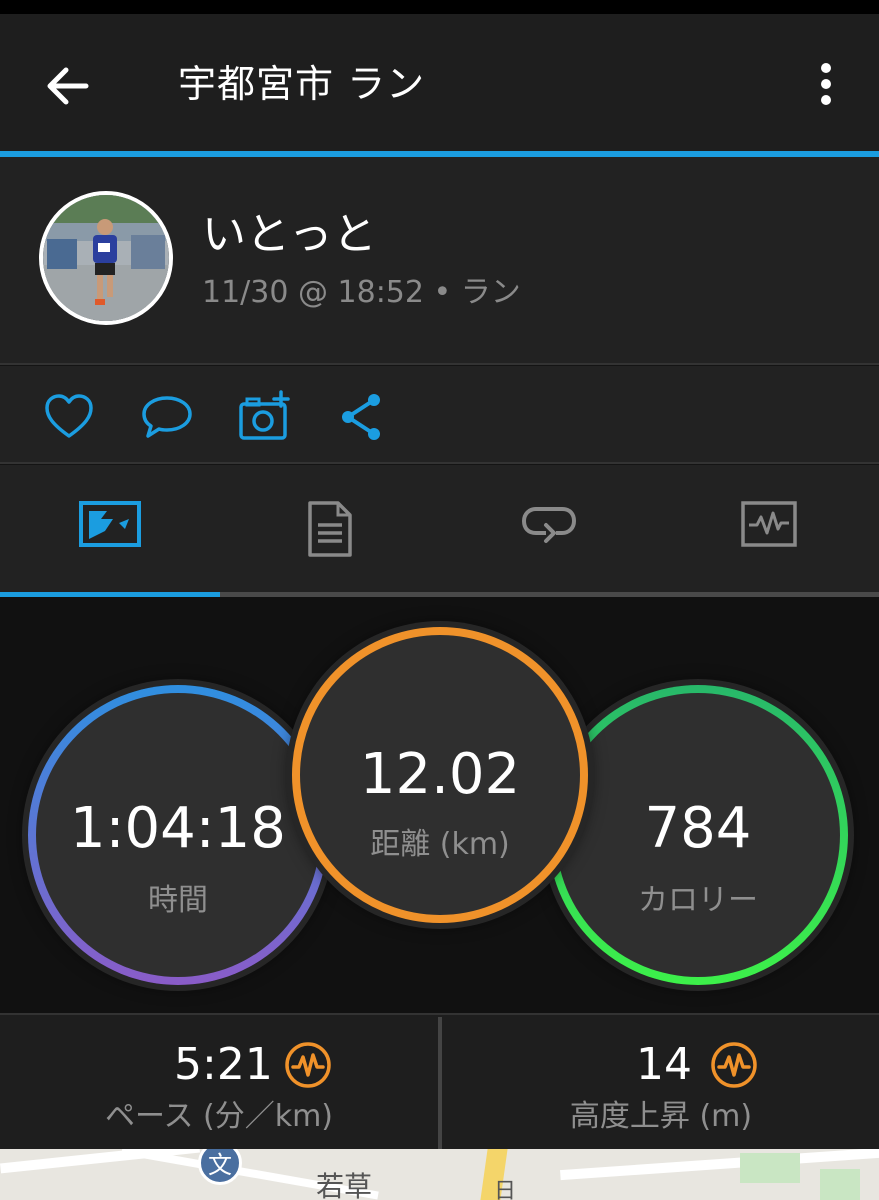  Describe the element at coordinates (505, 1189) in the screenshot. I see `map-road-label: 日` at that location.